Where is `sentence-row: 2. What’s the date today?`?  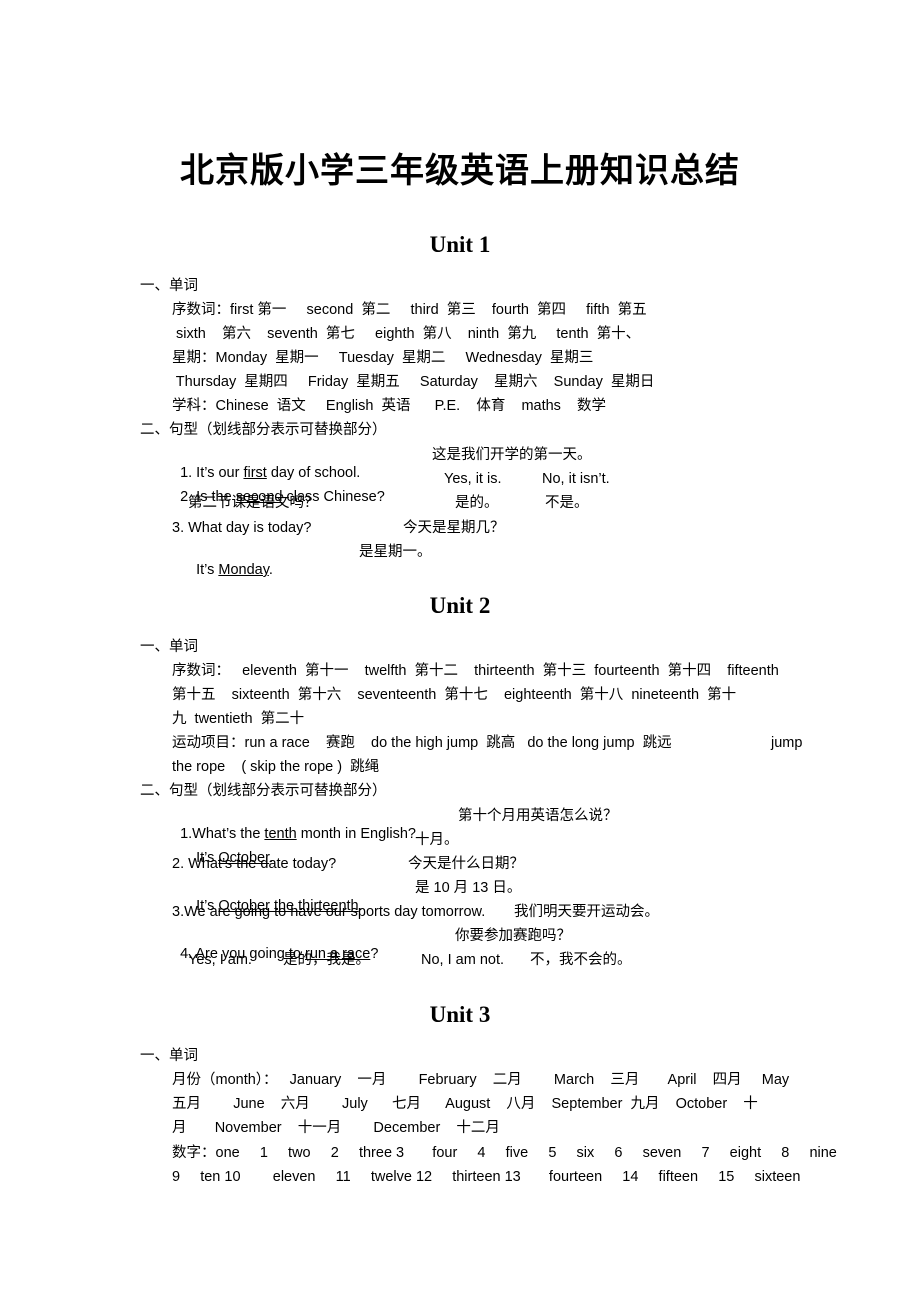
sentence-row: 2. What’s the date today? is located at coordinates (254, 864).